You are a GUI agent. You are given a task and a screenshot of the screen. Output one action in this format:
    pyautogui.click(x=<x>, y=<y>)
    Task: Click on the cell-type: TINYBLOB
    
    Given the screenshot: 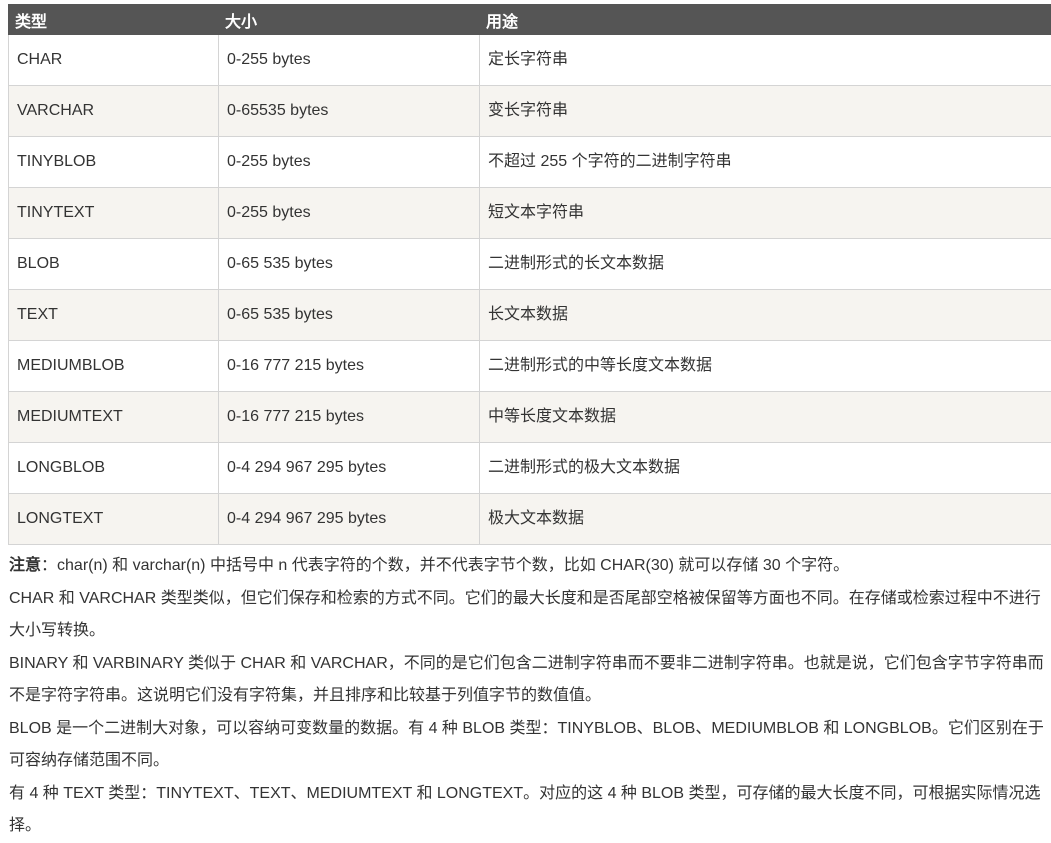 What is the action you would take?
    pyautogui.click(x=114, y=162)
    